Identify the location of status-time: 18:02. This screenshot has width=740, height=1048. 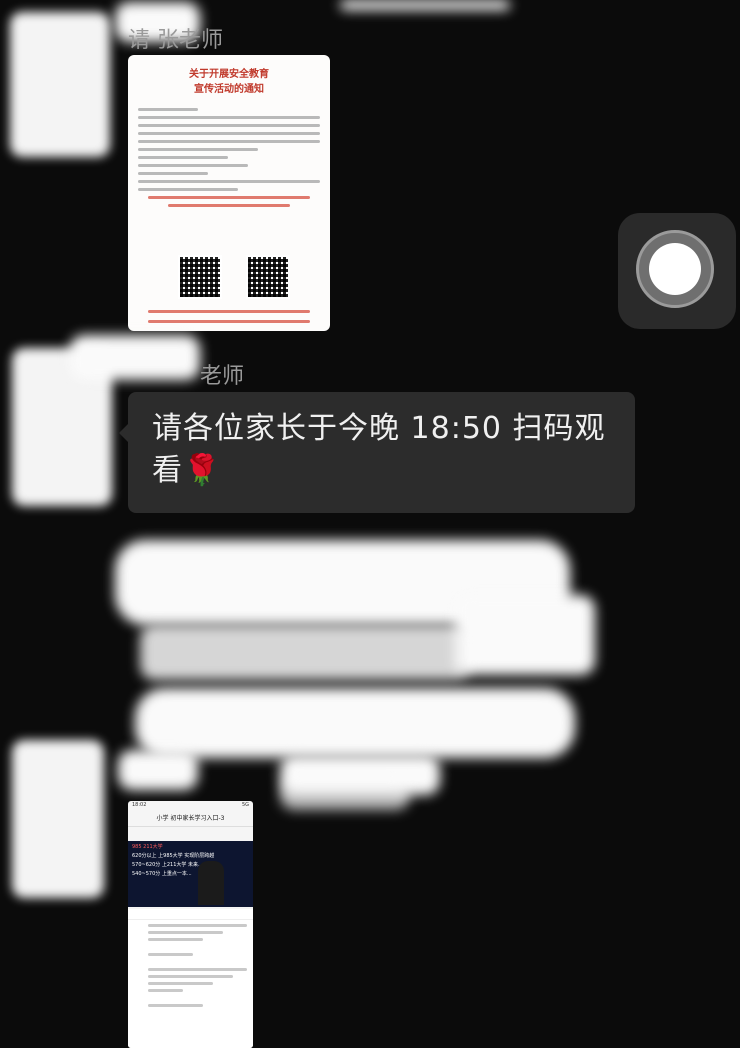
(139, 805).